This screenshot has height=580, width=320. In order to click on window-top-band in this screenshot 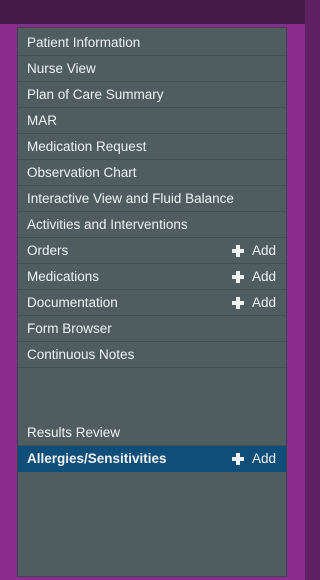, I will do `click(152, 12)`.